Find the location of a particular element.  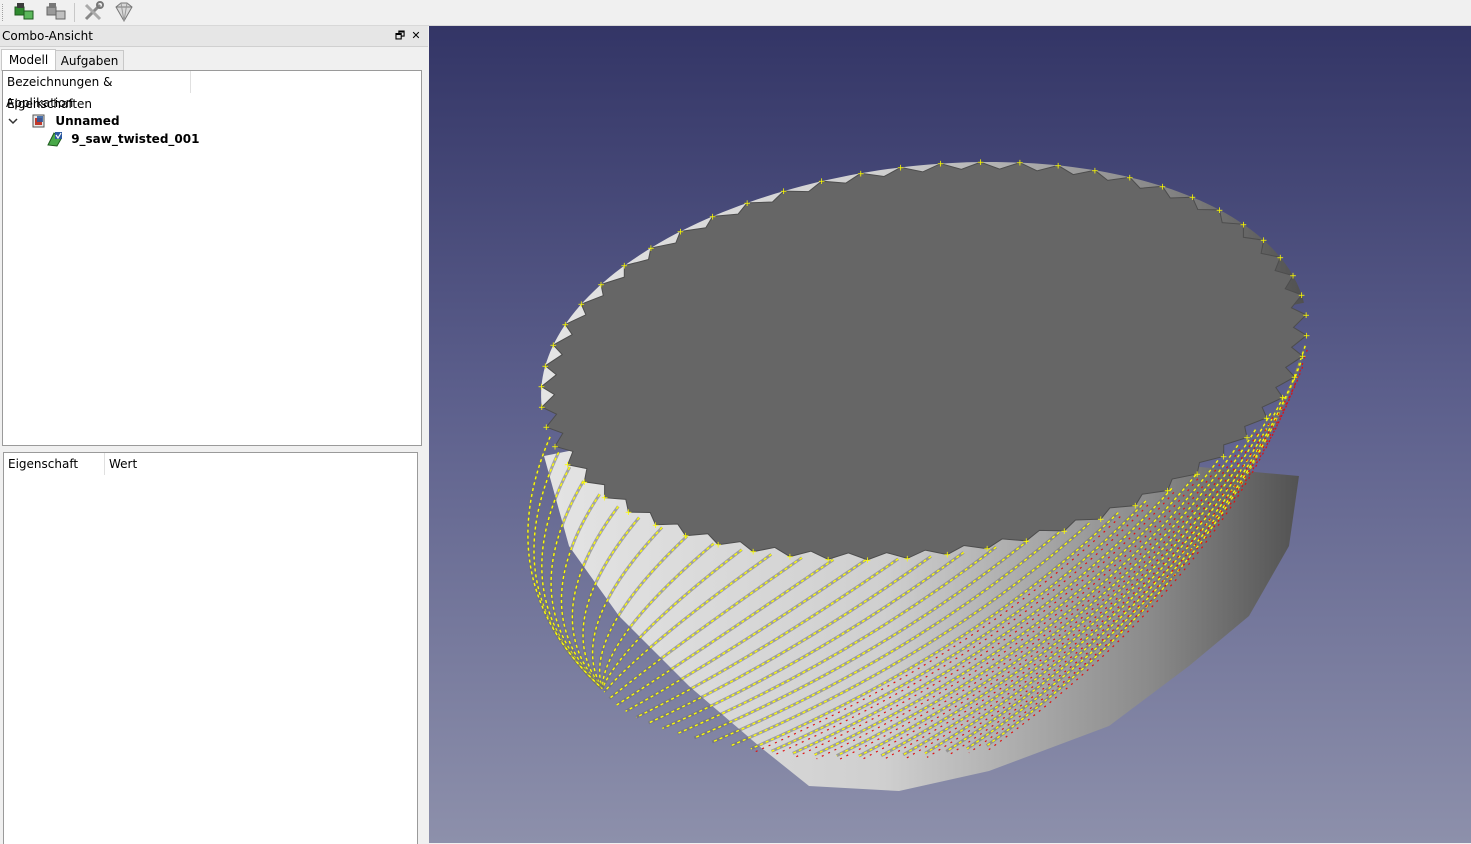

tree-column-header: Bezeichnungen & Eigenschaften is located at coordinates (97, 91).